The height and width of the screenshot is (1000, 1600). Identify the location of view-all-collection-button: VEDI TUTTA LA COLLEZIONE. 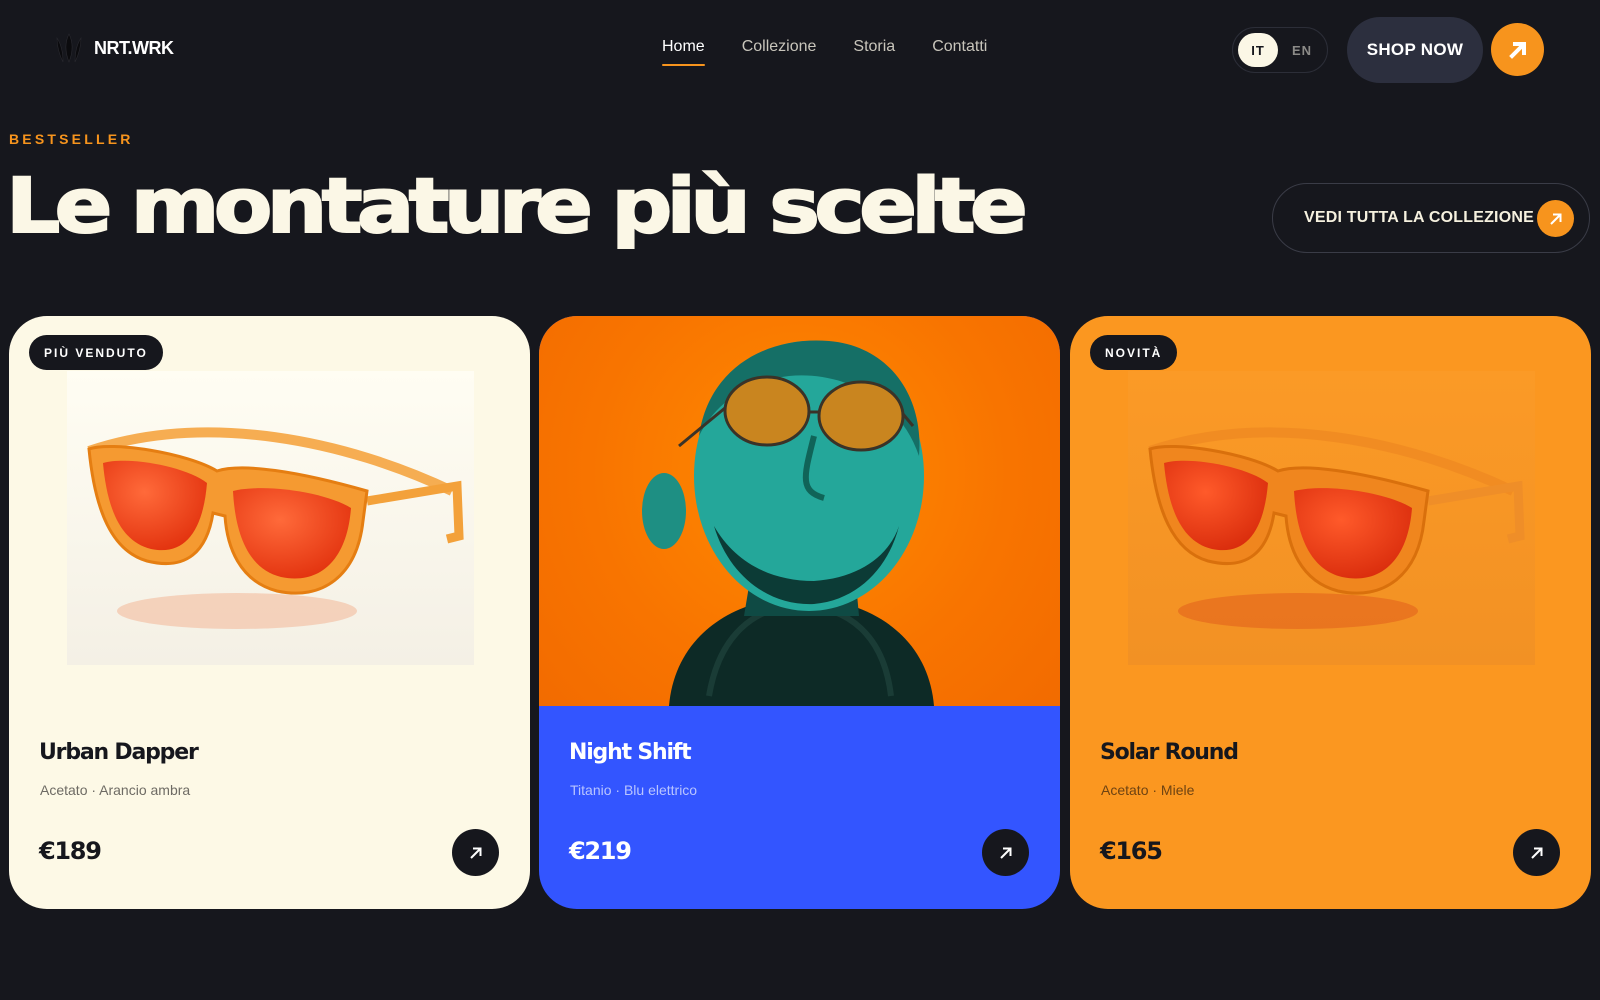
(1431, 218).